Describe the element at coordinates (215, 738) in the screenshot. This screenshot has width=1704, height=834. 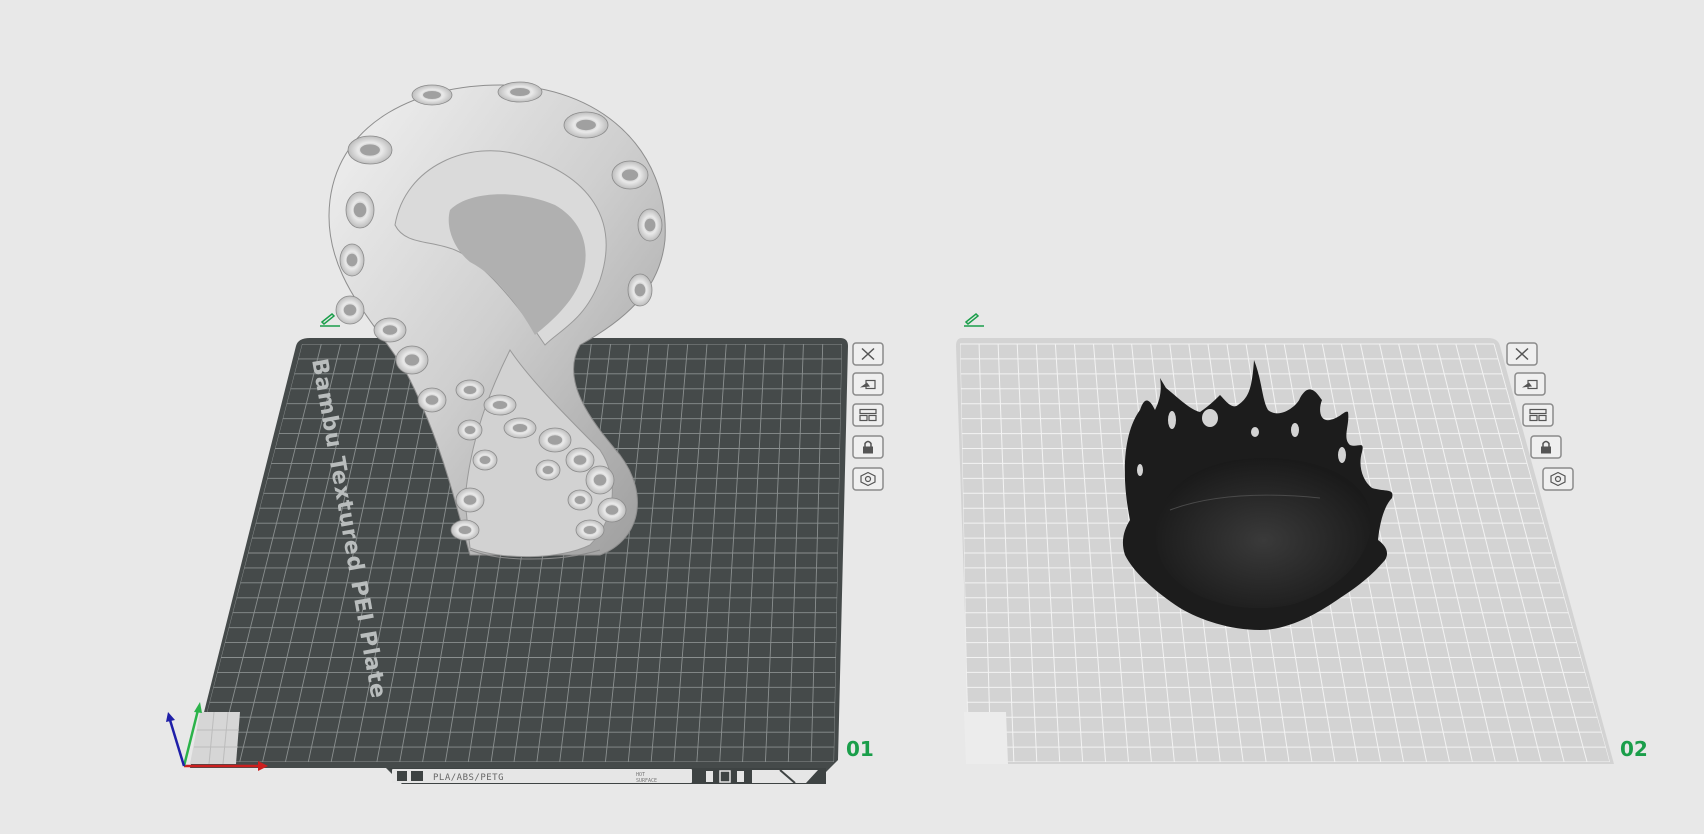
I see `plate-1-origin-corner` at that location.